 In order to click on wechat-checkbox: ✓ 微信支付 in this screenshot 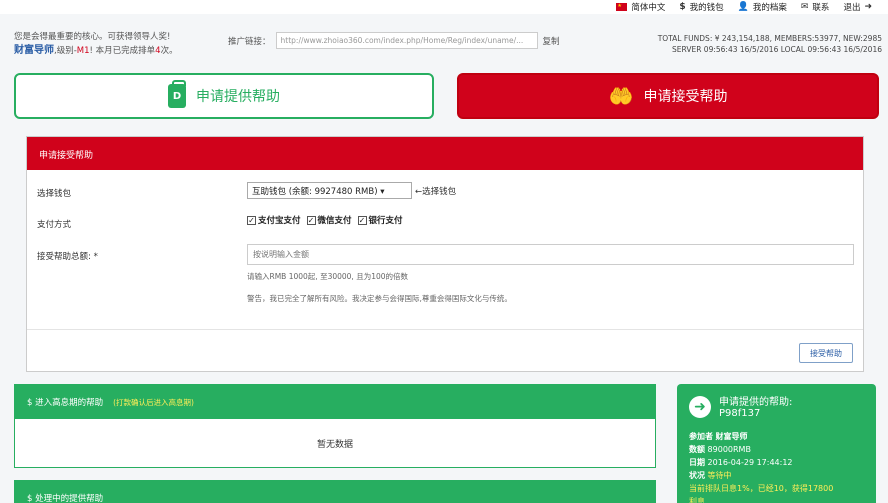, I will do `click(329, 220)`.